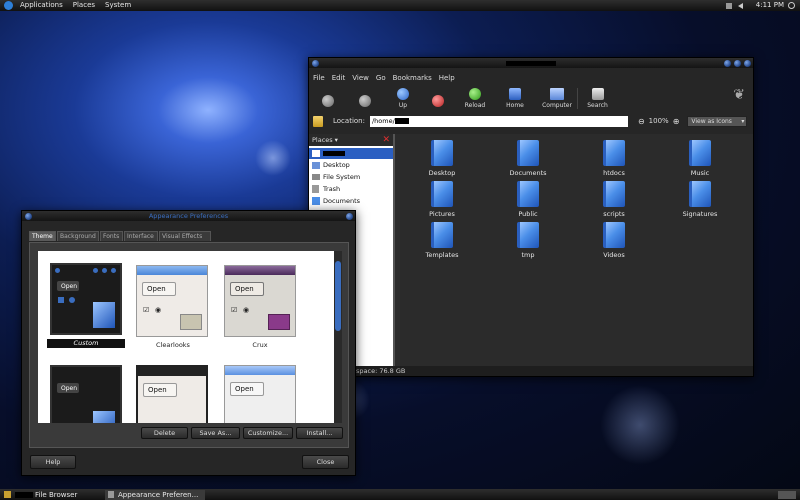 Image resolution: width=800 pixels, height=500 pixels. What do you see at coordinates (319, 78) in the screenshot?
I see `menu-file: File` at bounding box center [319, 78].